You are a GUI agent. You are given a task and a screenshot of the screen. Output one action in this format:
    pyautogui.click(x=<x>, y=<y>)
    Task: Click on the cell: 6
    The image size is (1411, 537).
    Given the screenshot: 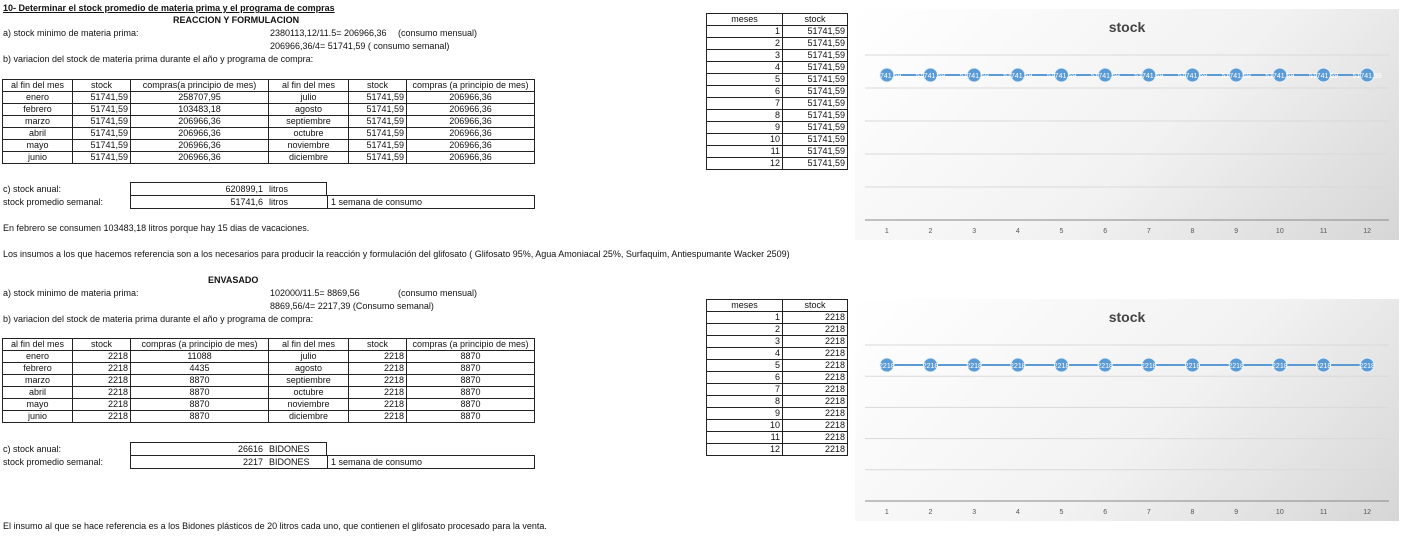 What is the action you would take?
    pyautogui.click(x=744, y=91)
    